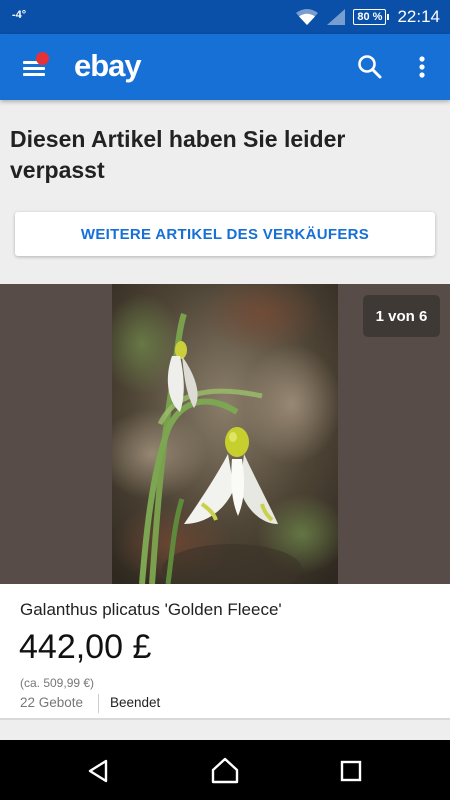 The image size is (450, 800). I want to click on card-divider, so click(225, 719).